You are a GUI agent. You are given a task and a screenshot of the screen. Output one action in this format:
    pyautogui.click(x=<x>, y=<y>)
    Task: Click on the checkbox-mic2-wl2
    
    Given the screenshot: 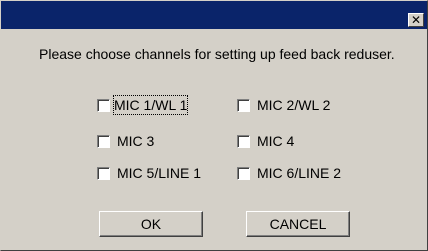 What is the action you would take?
    pyautogui.click(x=243, y=105)
    